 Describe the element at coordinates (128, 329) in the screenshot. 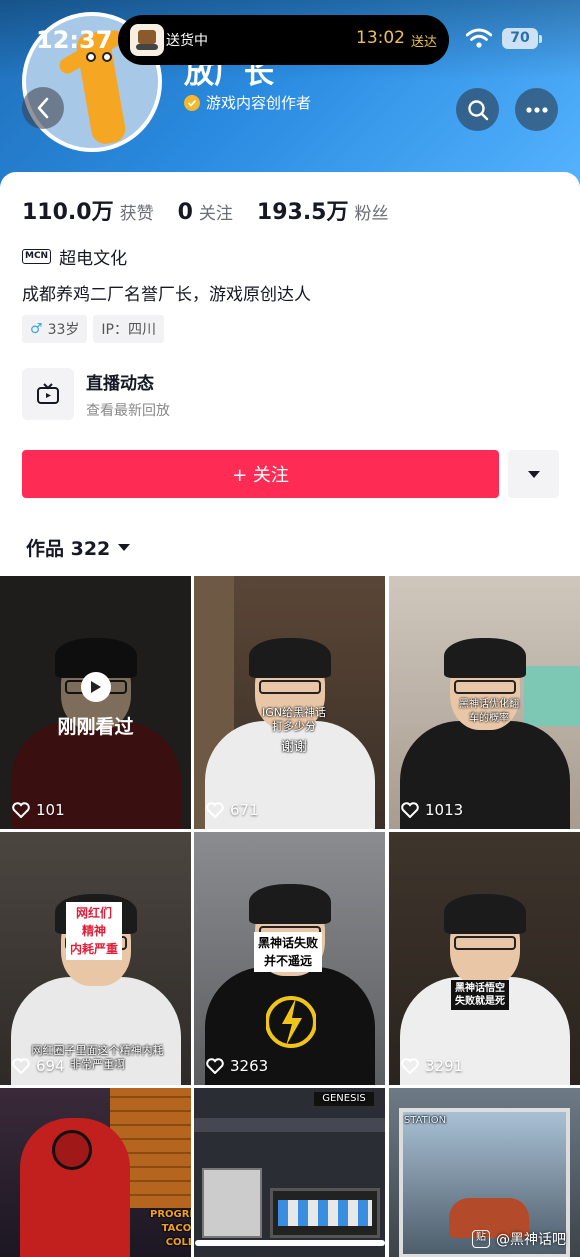

I see `ip-location-tag: IP：四川` at that location.